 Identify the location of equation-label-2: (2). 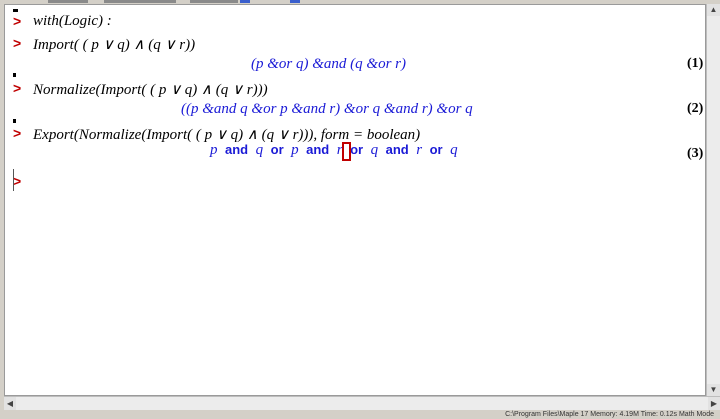
(695, 108).